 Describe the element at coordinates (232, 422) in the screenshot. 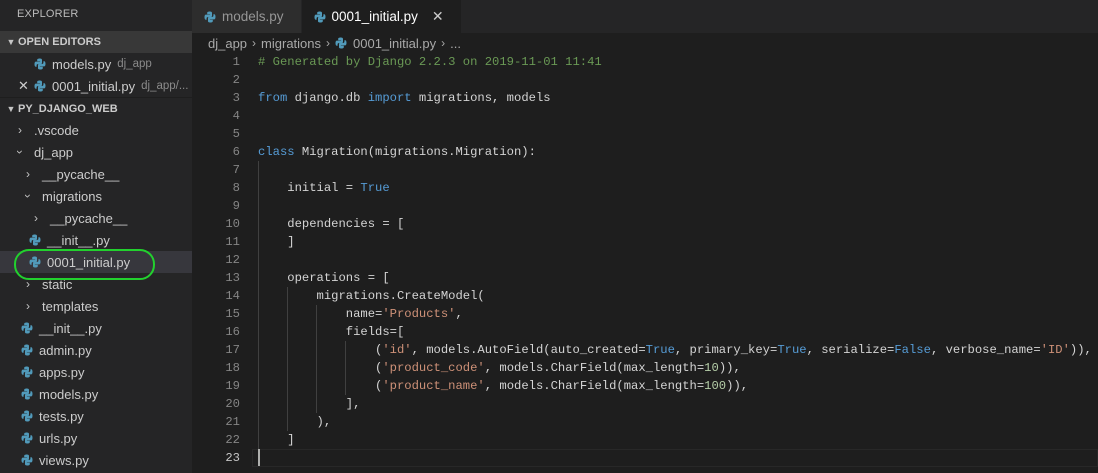

I see `line-number: 21` at that location.